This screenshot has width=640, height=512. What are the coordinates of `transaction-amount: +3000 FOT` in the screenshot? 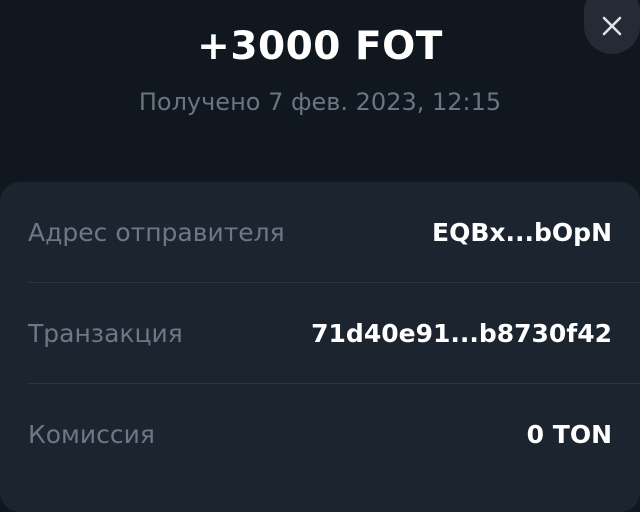 It's located at (320, 46).